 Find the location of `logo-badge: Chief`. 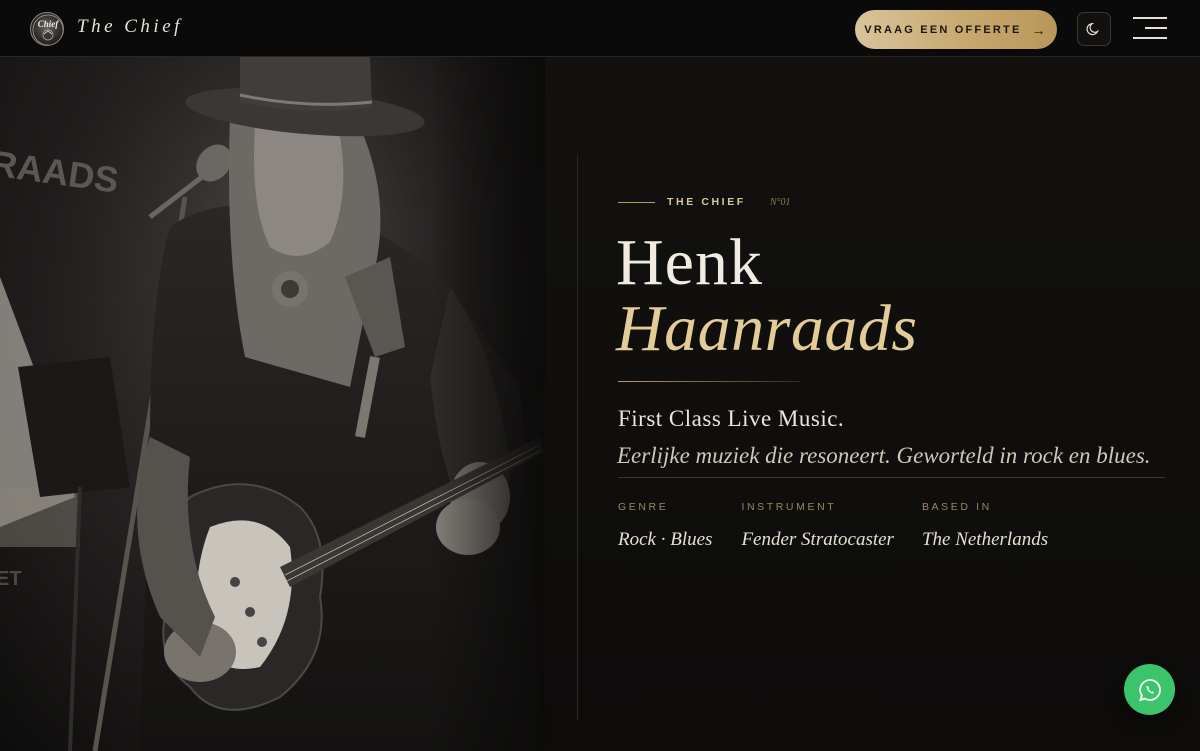

logo-badge: Chief is located at coordinates (47, 29).